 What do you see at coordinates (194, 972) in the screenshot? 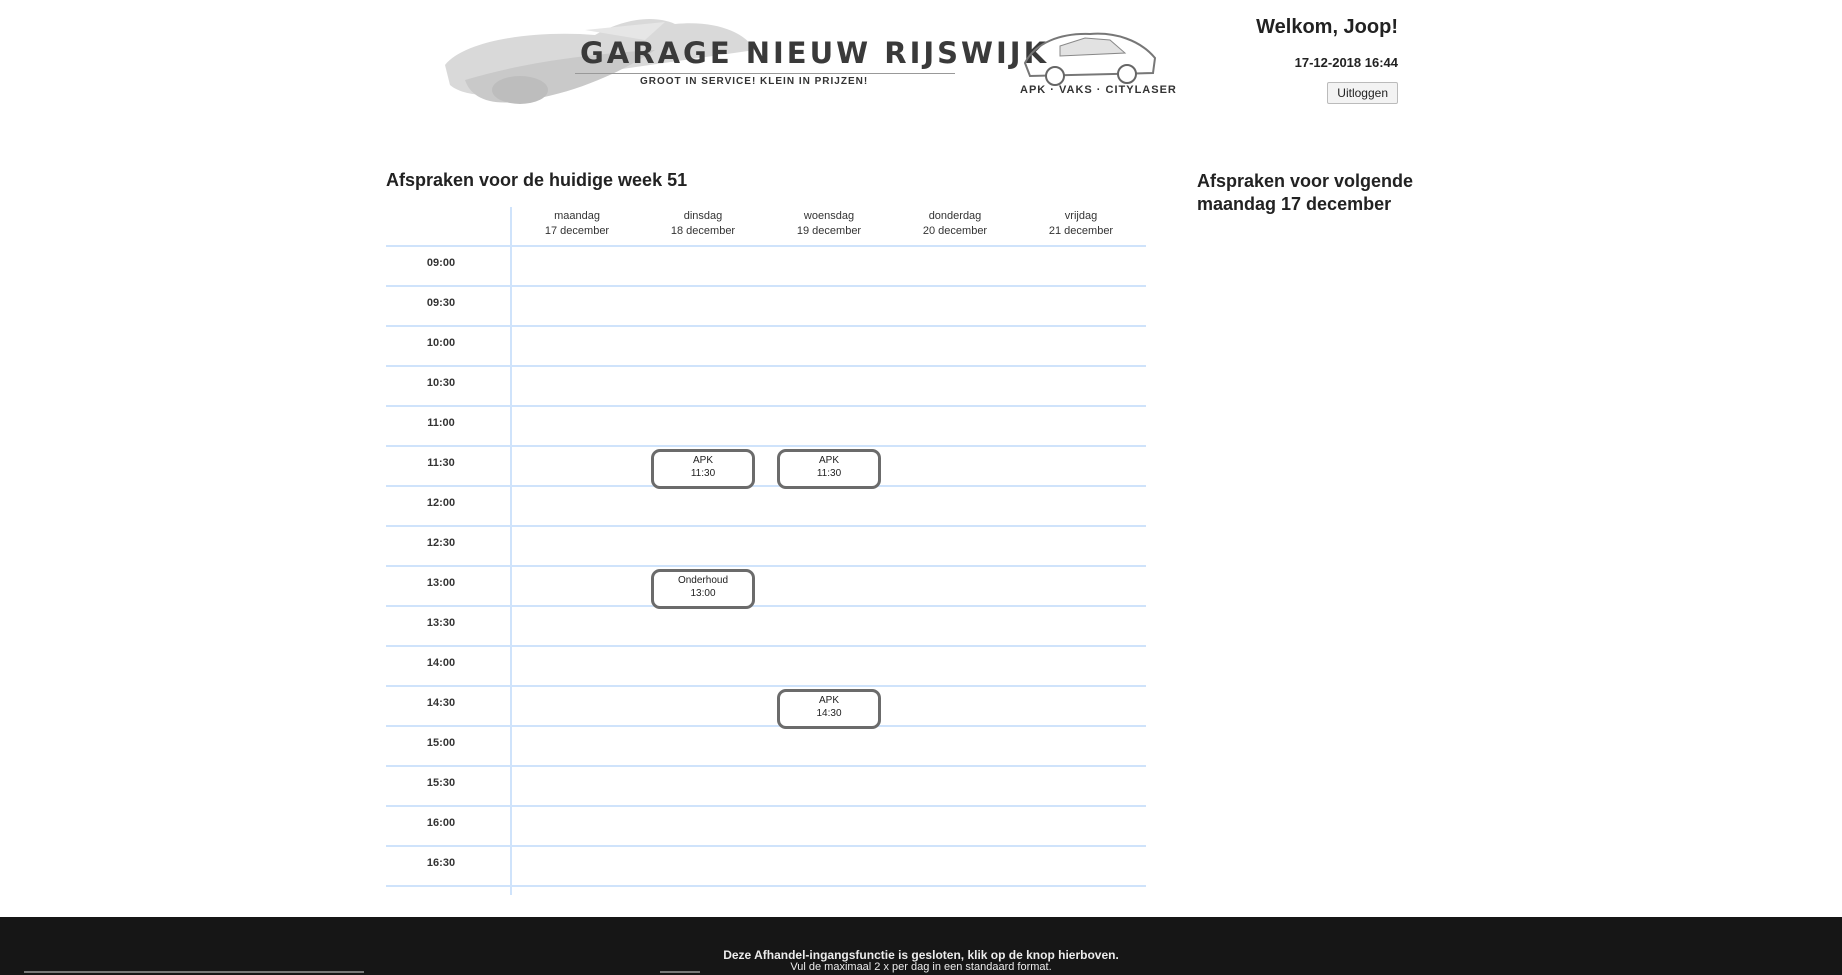
I see `footer-divider-left` at bounding box center [194, 972].